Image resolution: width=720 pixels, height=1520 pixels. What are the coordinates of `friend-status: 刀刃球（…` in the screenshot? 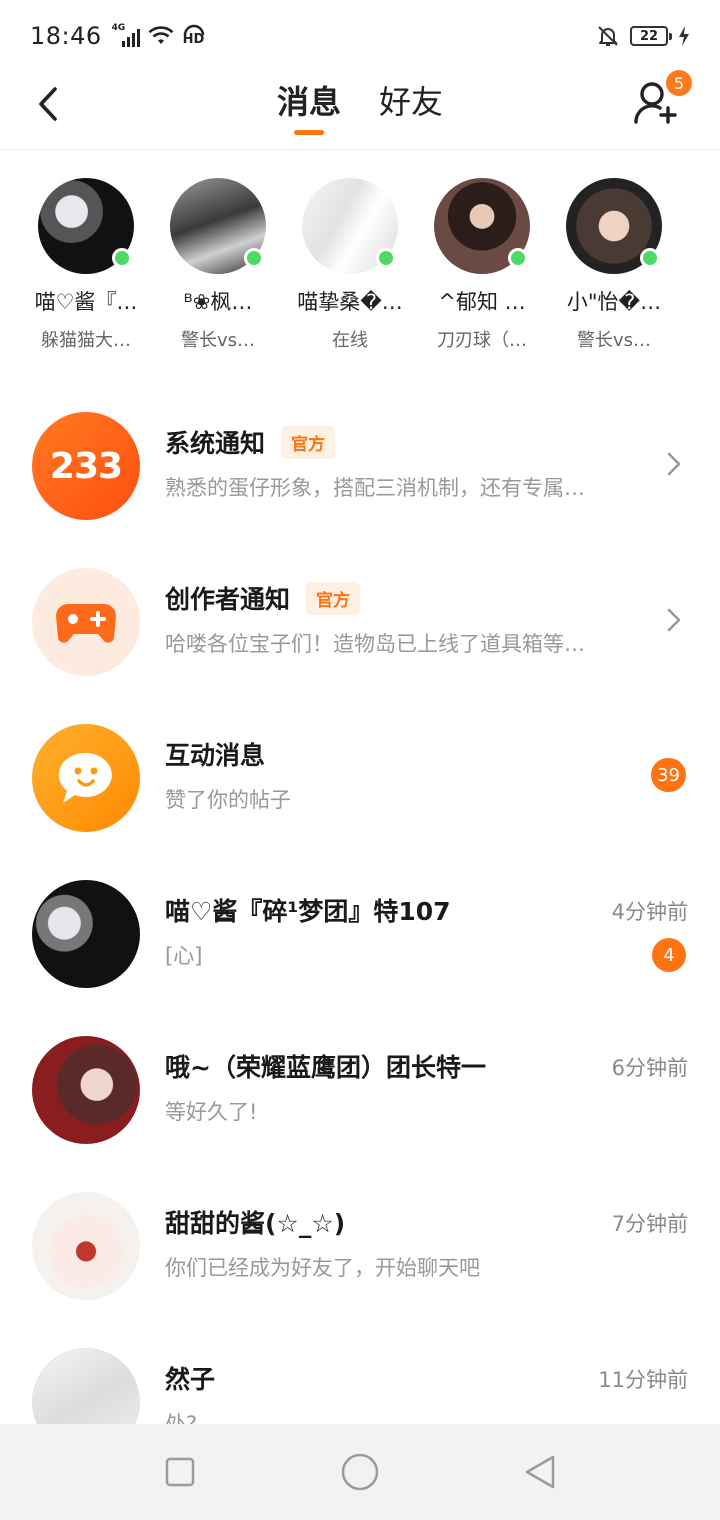 It's located at (482, 340).